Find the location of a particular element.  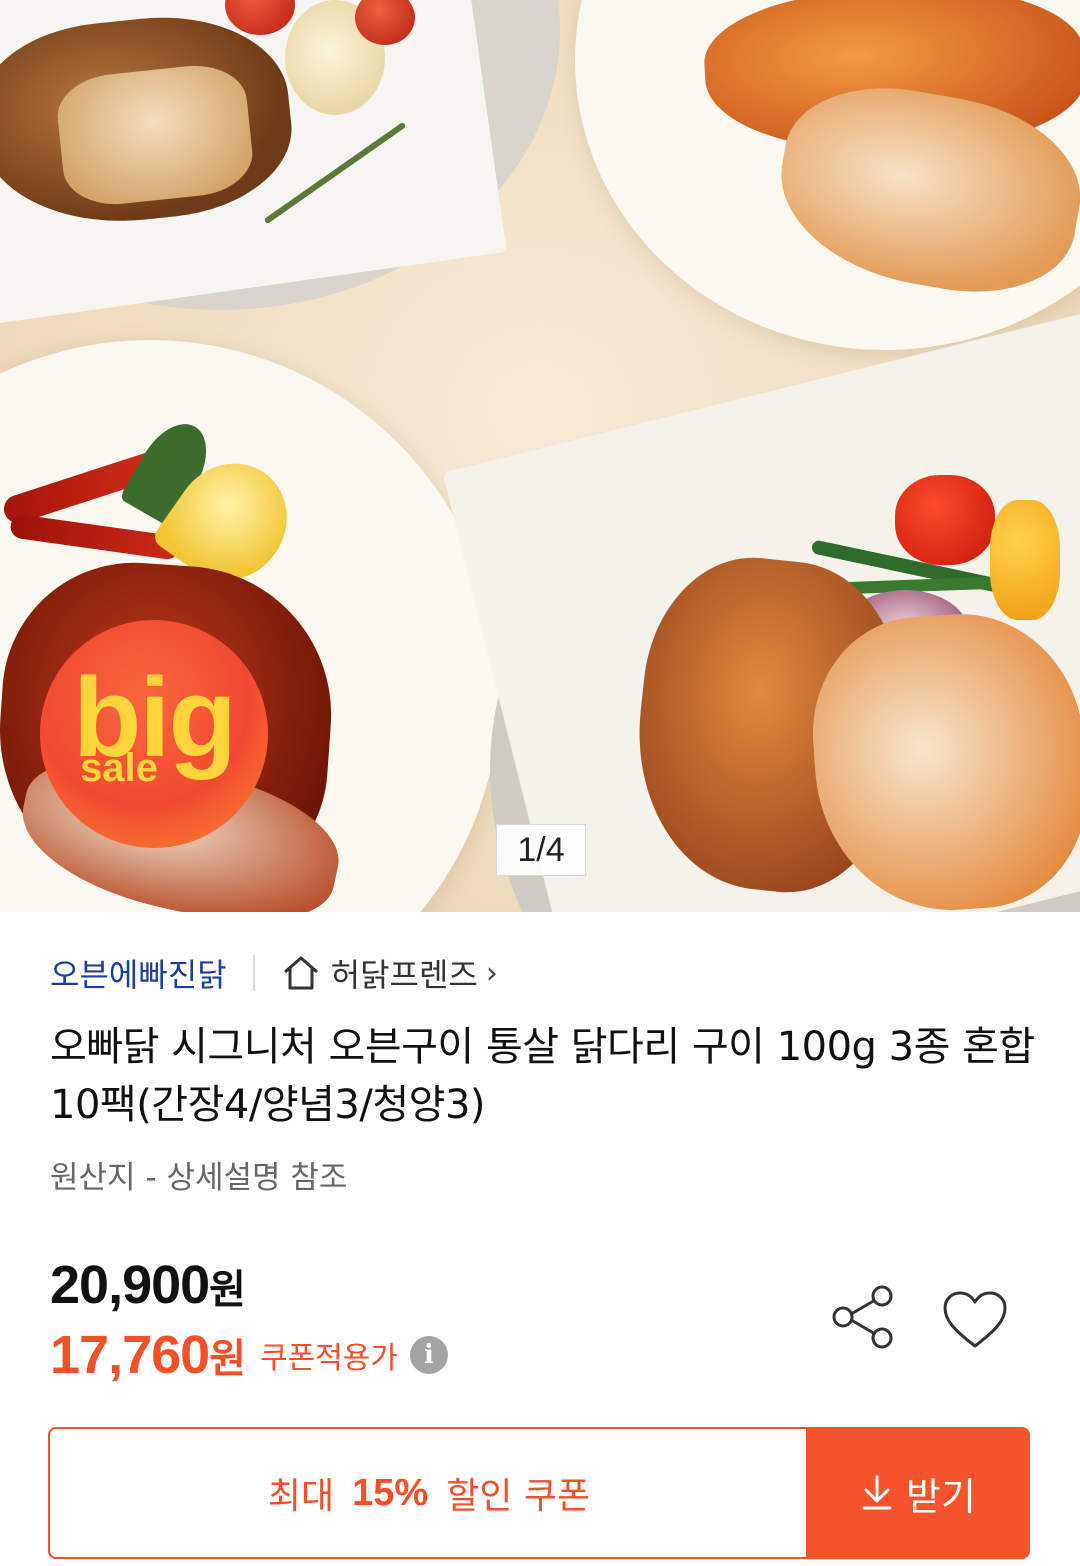

original-price: 20,900원 is located at coordinates (148, 1285).